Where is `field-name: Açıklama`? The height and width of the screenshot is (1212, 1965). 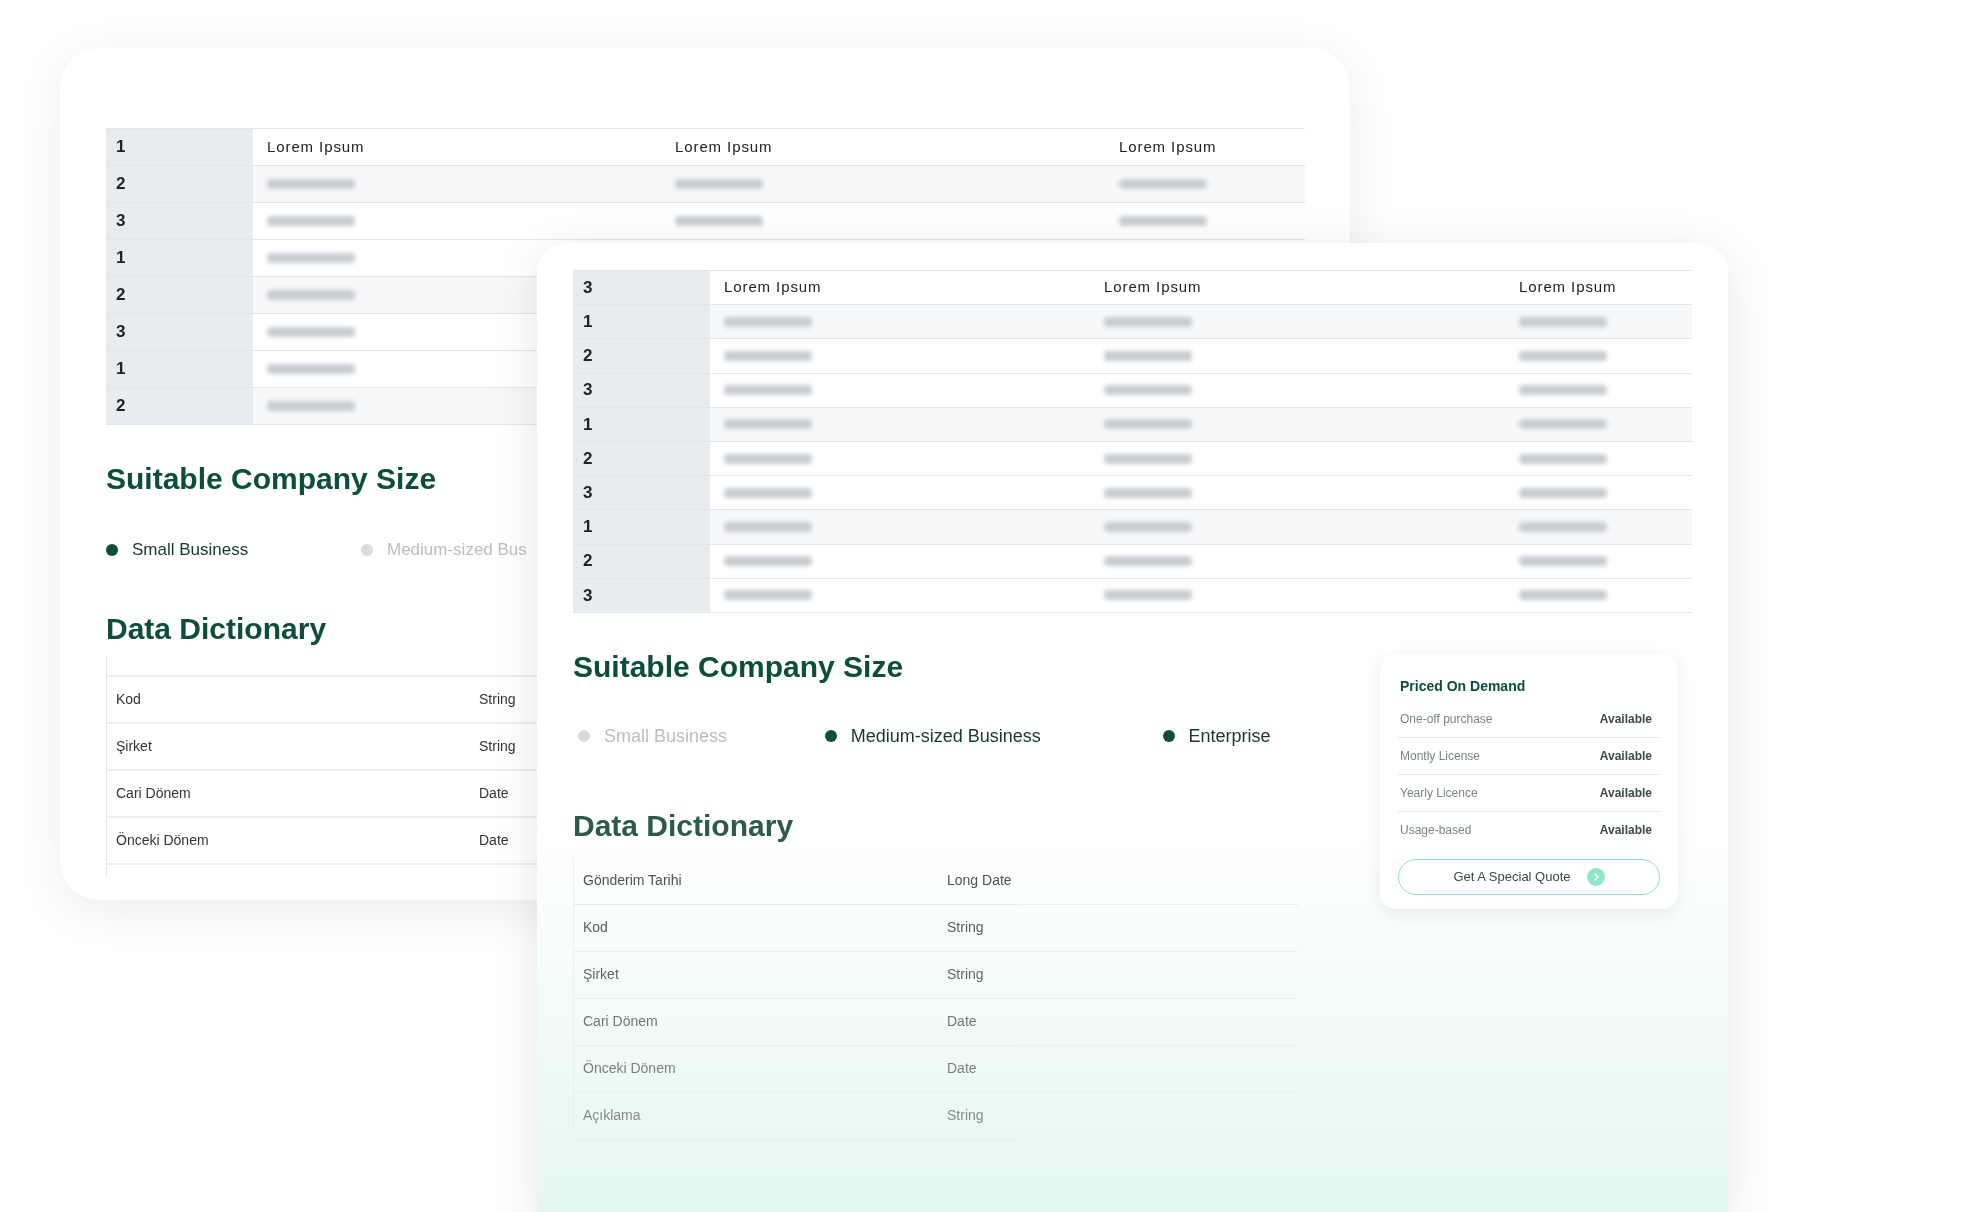
field-name: Açıklama is located at coordinates (612, 1116).